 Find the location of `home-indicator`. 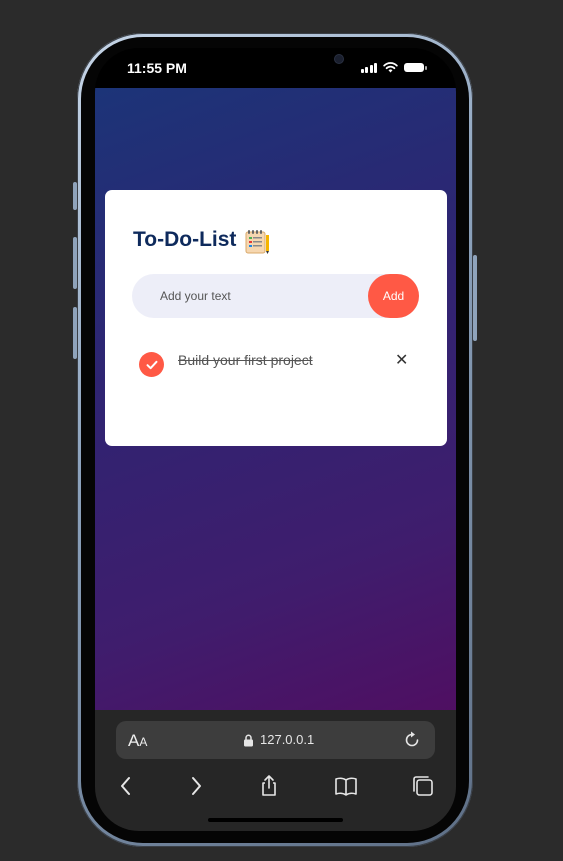

home-indicator is located at coordinates (275, 820).